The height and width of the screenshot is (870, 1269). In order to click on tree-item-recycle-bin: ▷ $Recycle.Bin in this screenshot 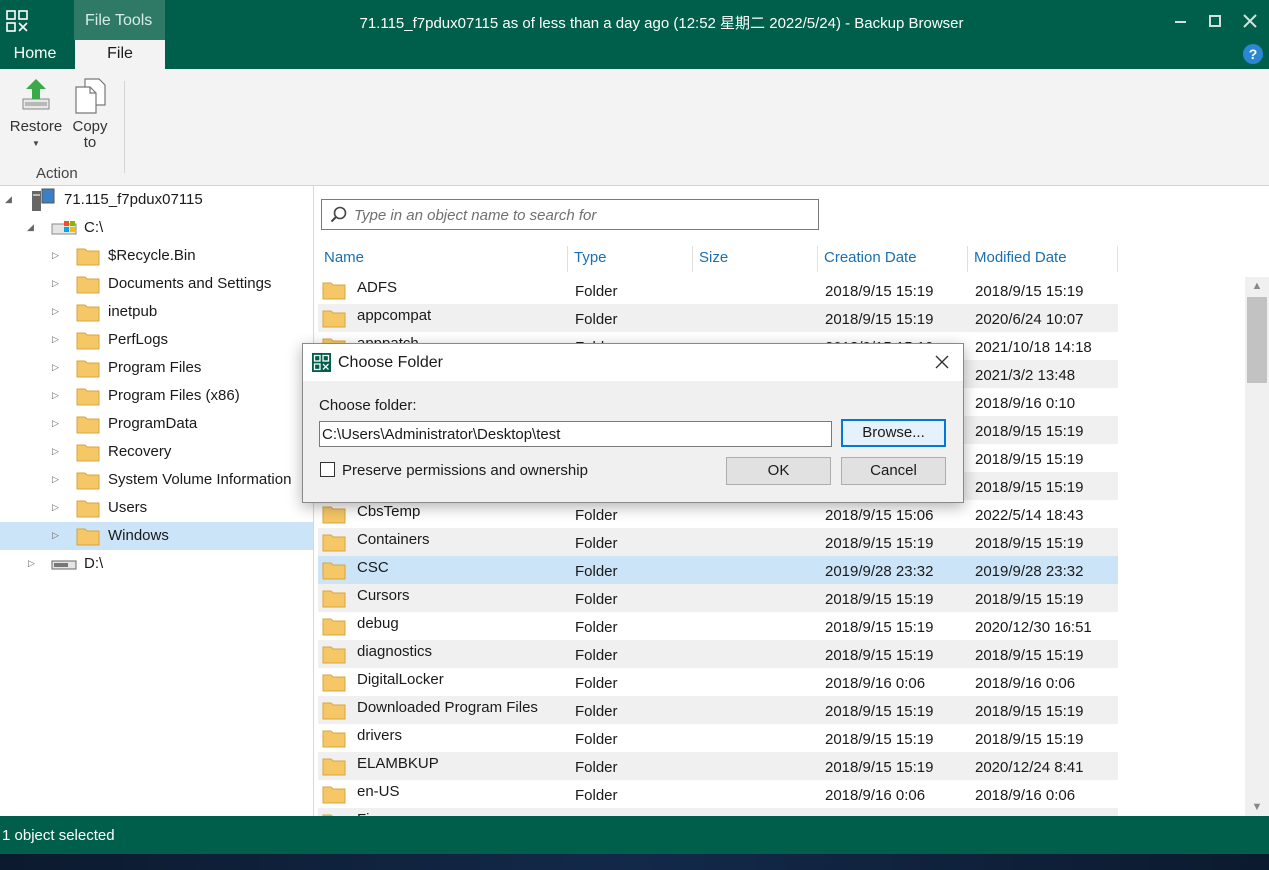, I will do `click(156, 256)`.